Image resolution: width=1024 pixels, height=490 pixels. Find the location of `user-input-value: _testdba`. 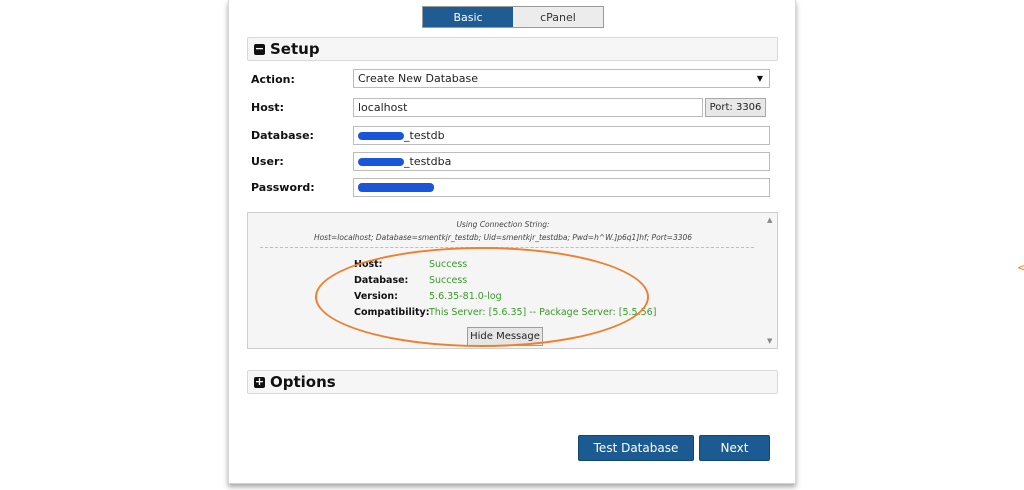

user-input-value: _testdba is located at coordinates (428, 161).